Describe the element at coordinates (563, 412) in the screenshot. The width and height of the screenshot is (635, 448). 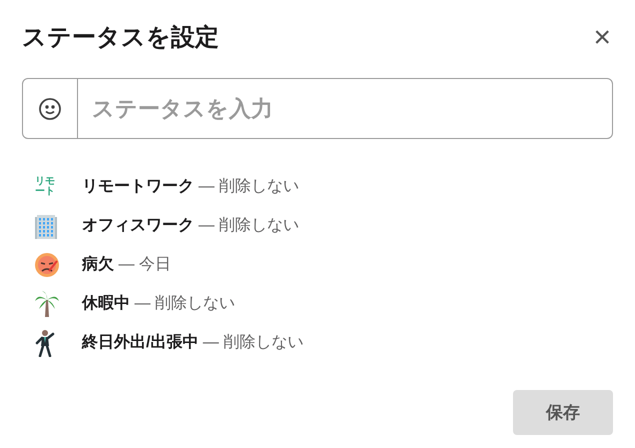
I see `save-button: 保存` at that location.